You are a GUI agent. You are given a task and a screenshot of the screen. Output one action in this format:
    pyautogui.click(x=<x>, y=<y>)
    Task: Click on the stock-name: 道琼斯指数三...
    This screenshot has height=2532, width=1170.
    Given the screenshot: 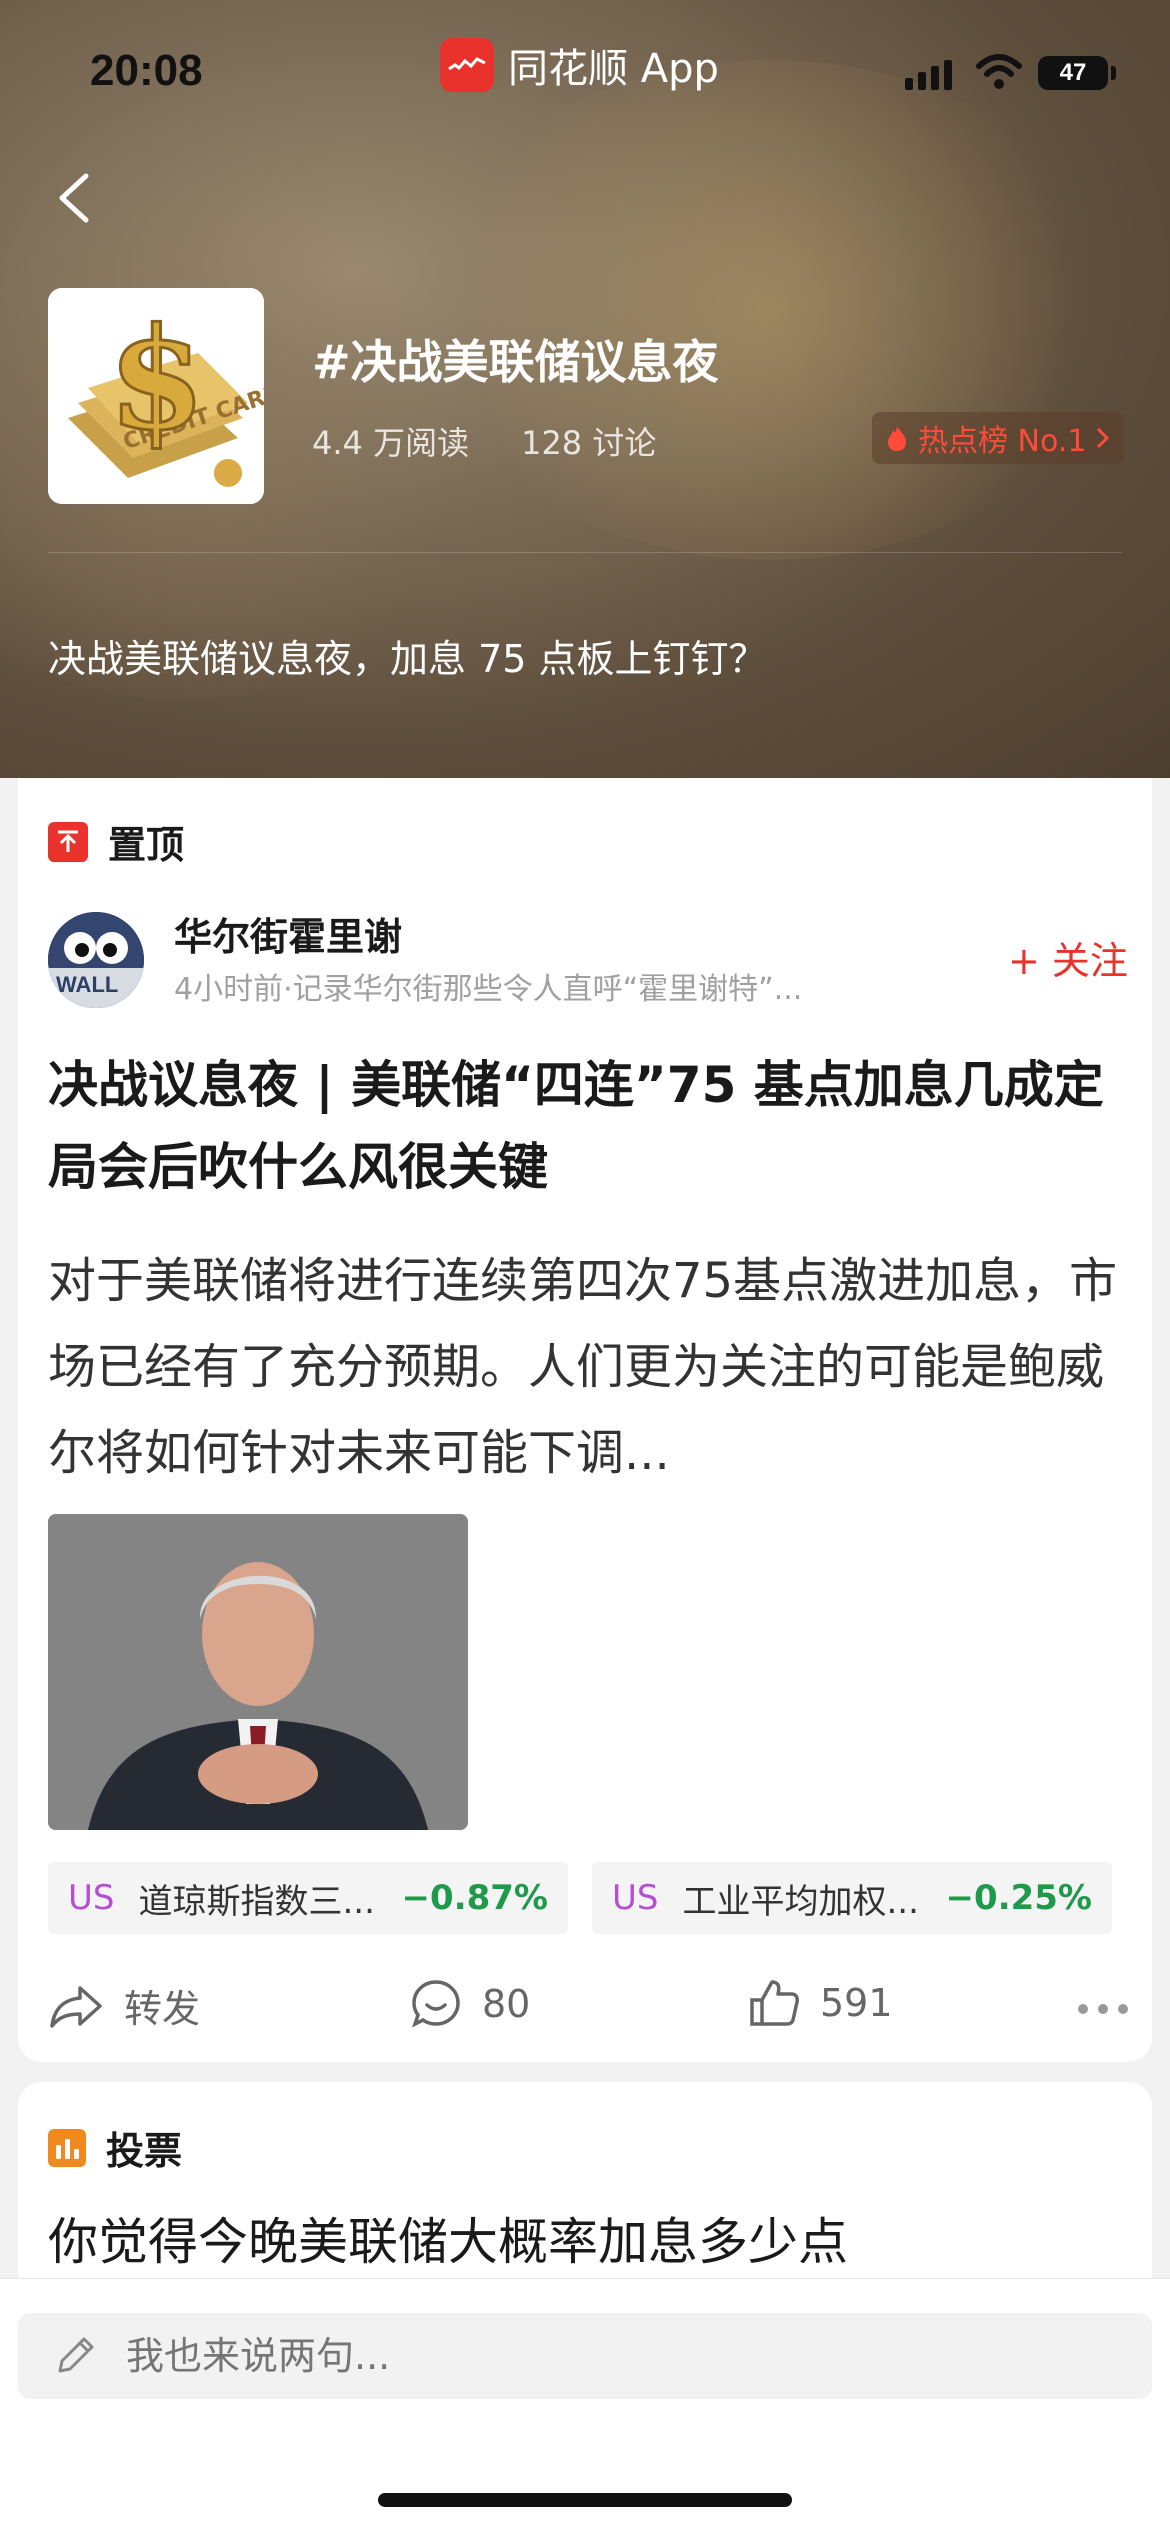 What is the action you would take?
    pyautogui.click(x=256, y=1901)
    